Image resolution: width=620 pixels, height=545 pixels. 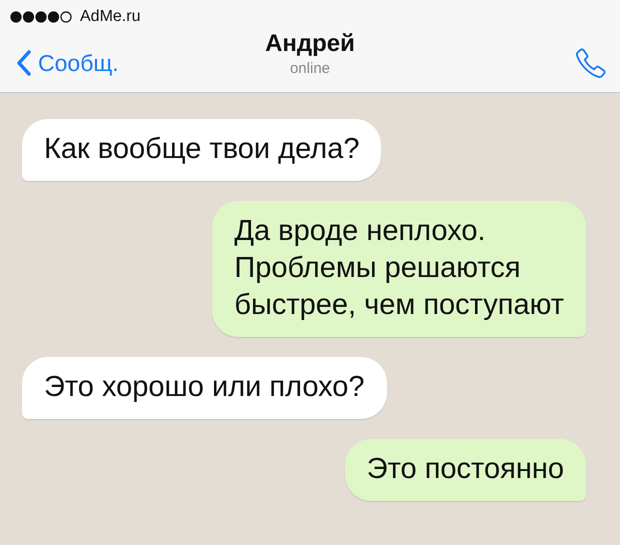 What do you see at coordinates (42, 17) in the screenshot?
I see `signal-icon` at bounding box center [42, 17].